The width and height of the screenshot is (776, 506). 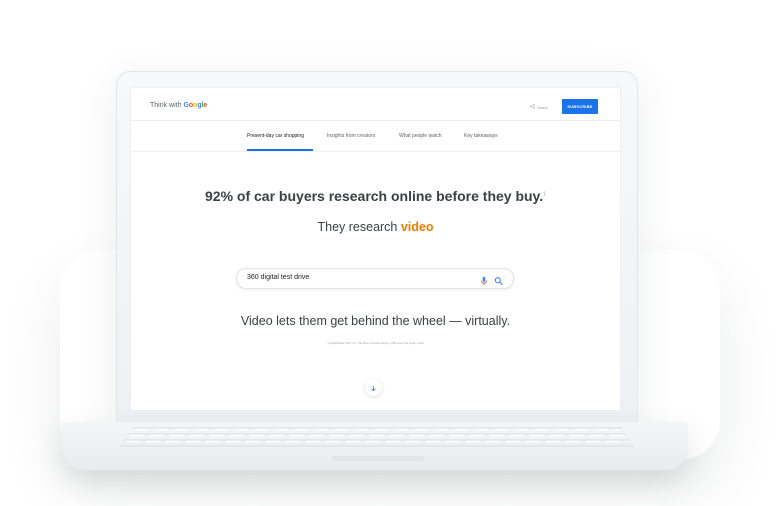 I want to click on google-wordmark: Google, so click(x=195, y=105).